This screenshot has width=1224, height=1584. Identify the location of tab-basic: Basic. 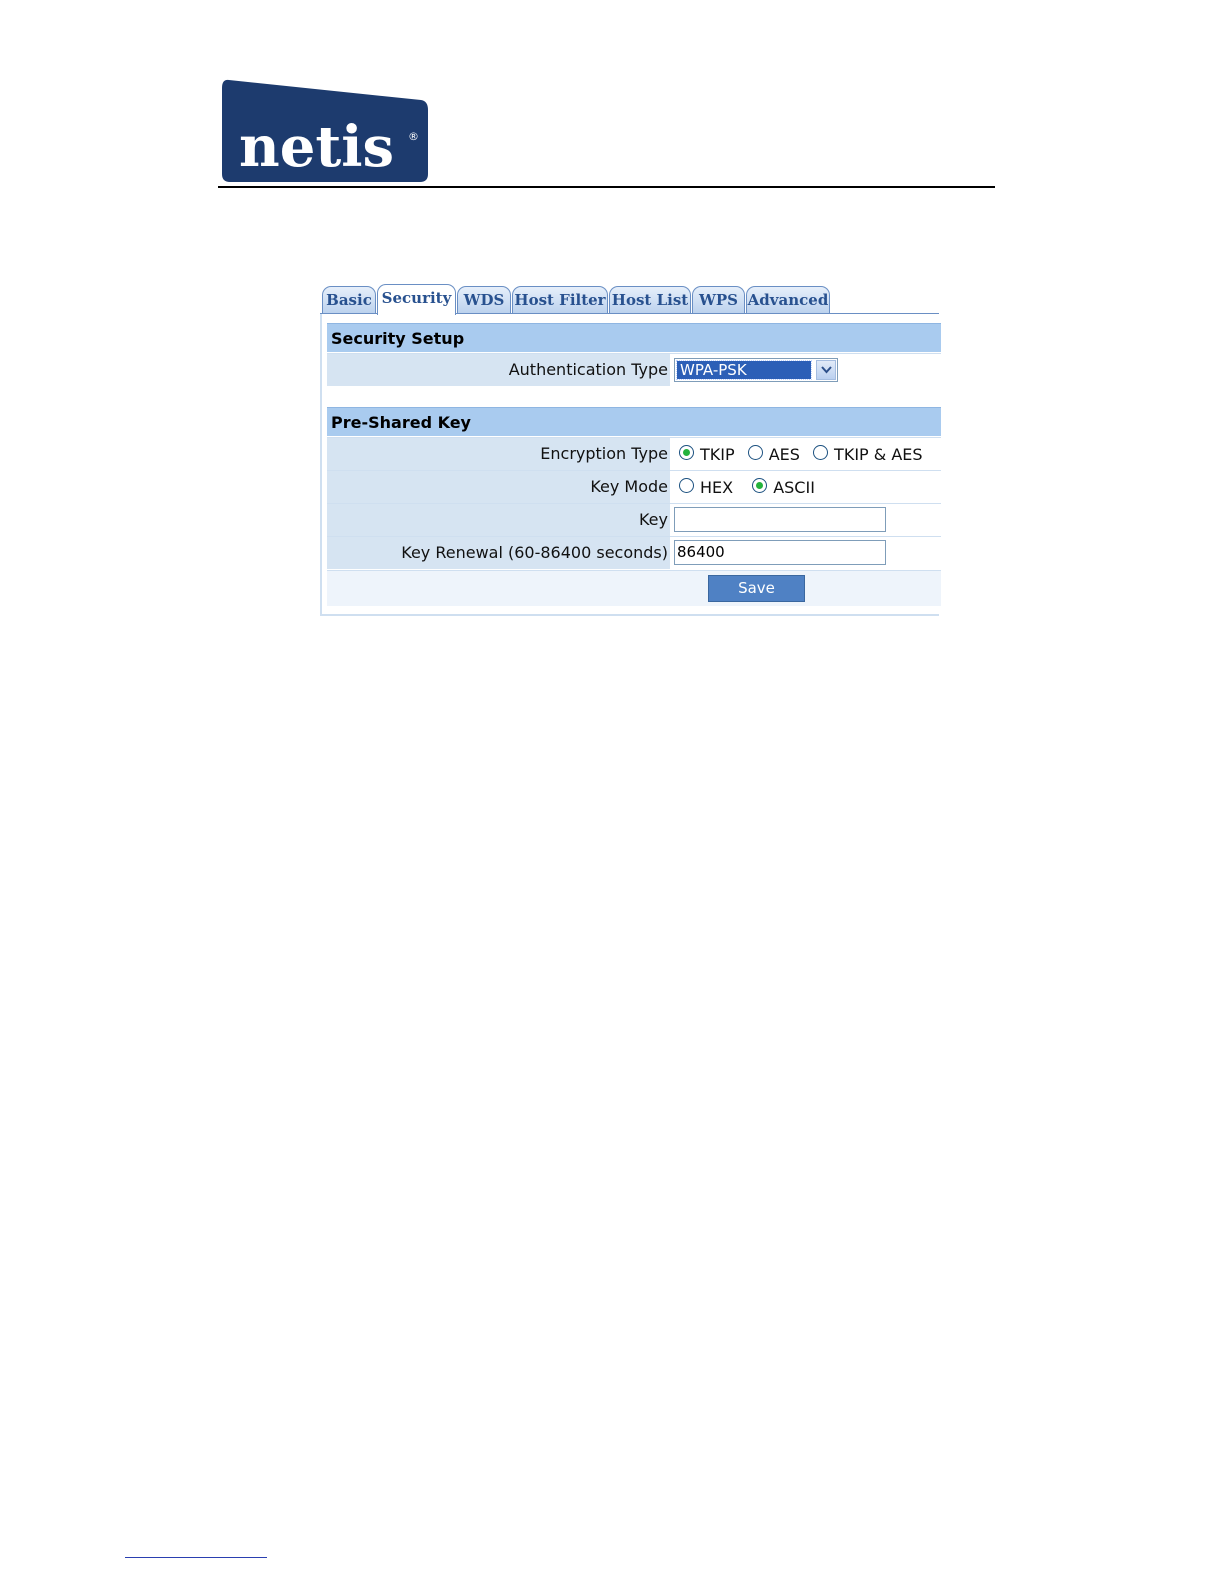
(349, 299).